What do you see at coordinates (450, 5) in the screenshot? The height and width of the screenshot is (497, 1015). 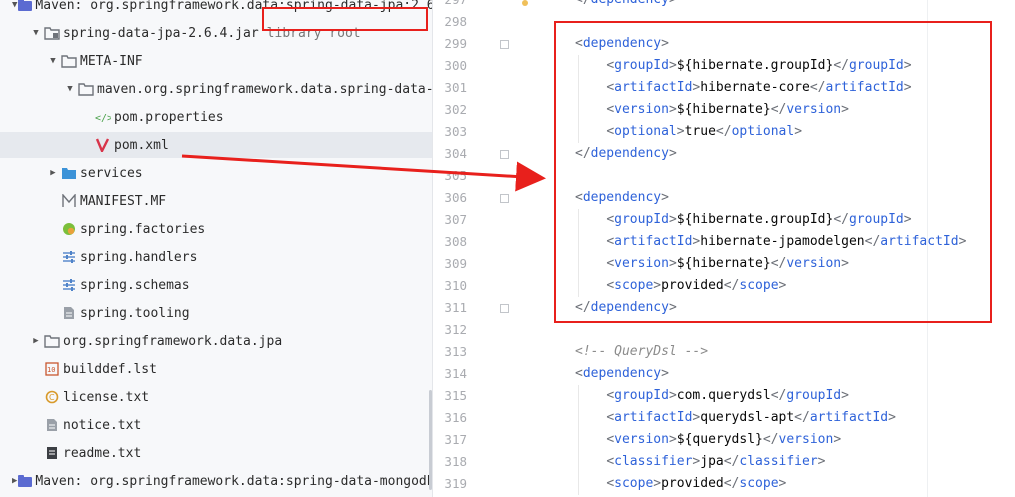 I see `line-number: 297` at bounding box center [450, 5].